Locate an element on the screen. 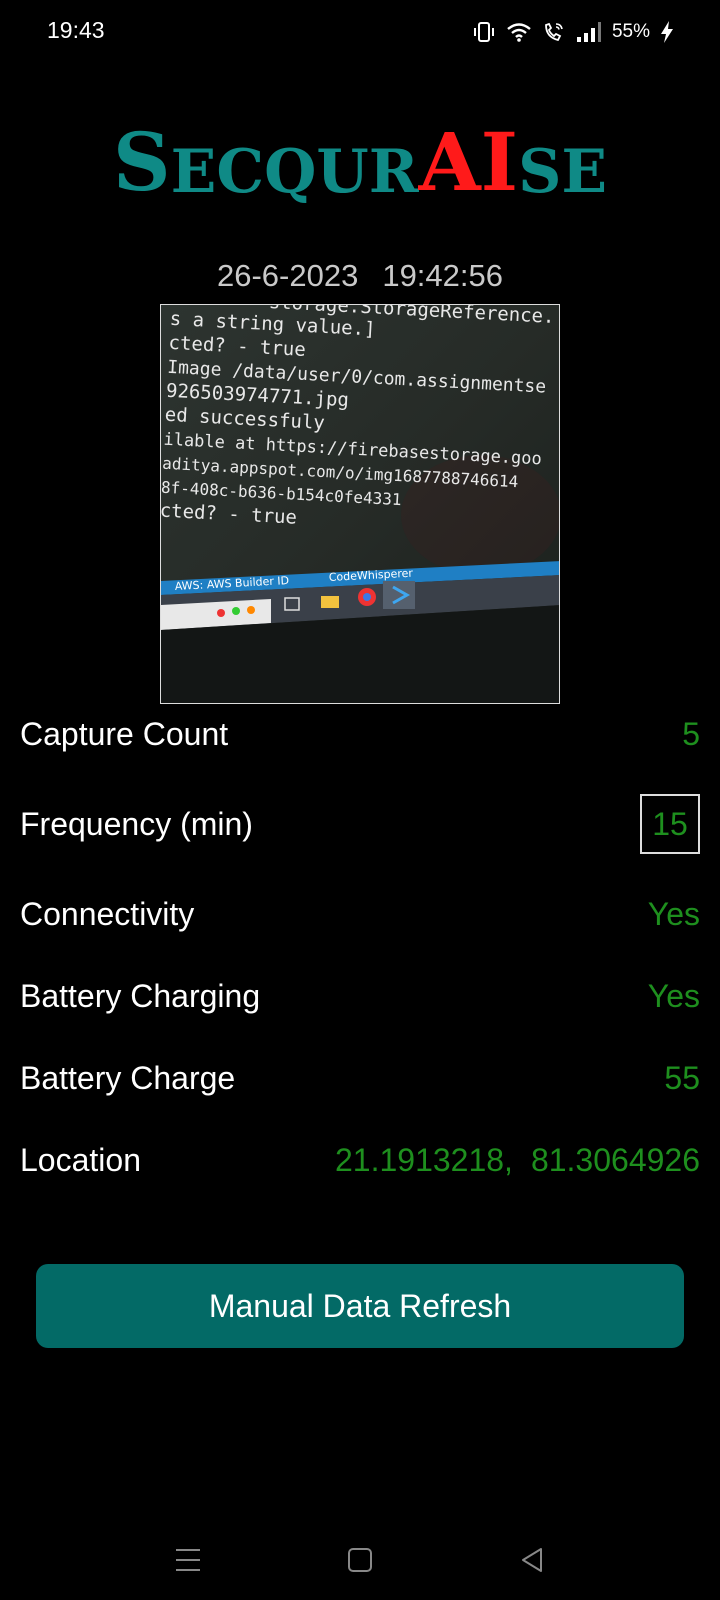 This screenshot has height=1600, width=720. logo-part-s: S is located at coordinates (141, 162).